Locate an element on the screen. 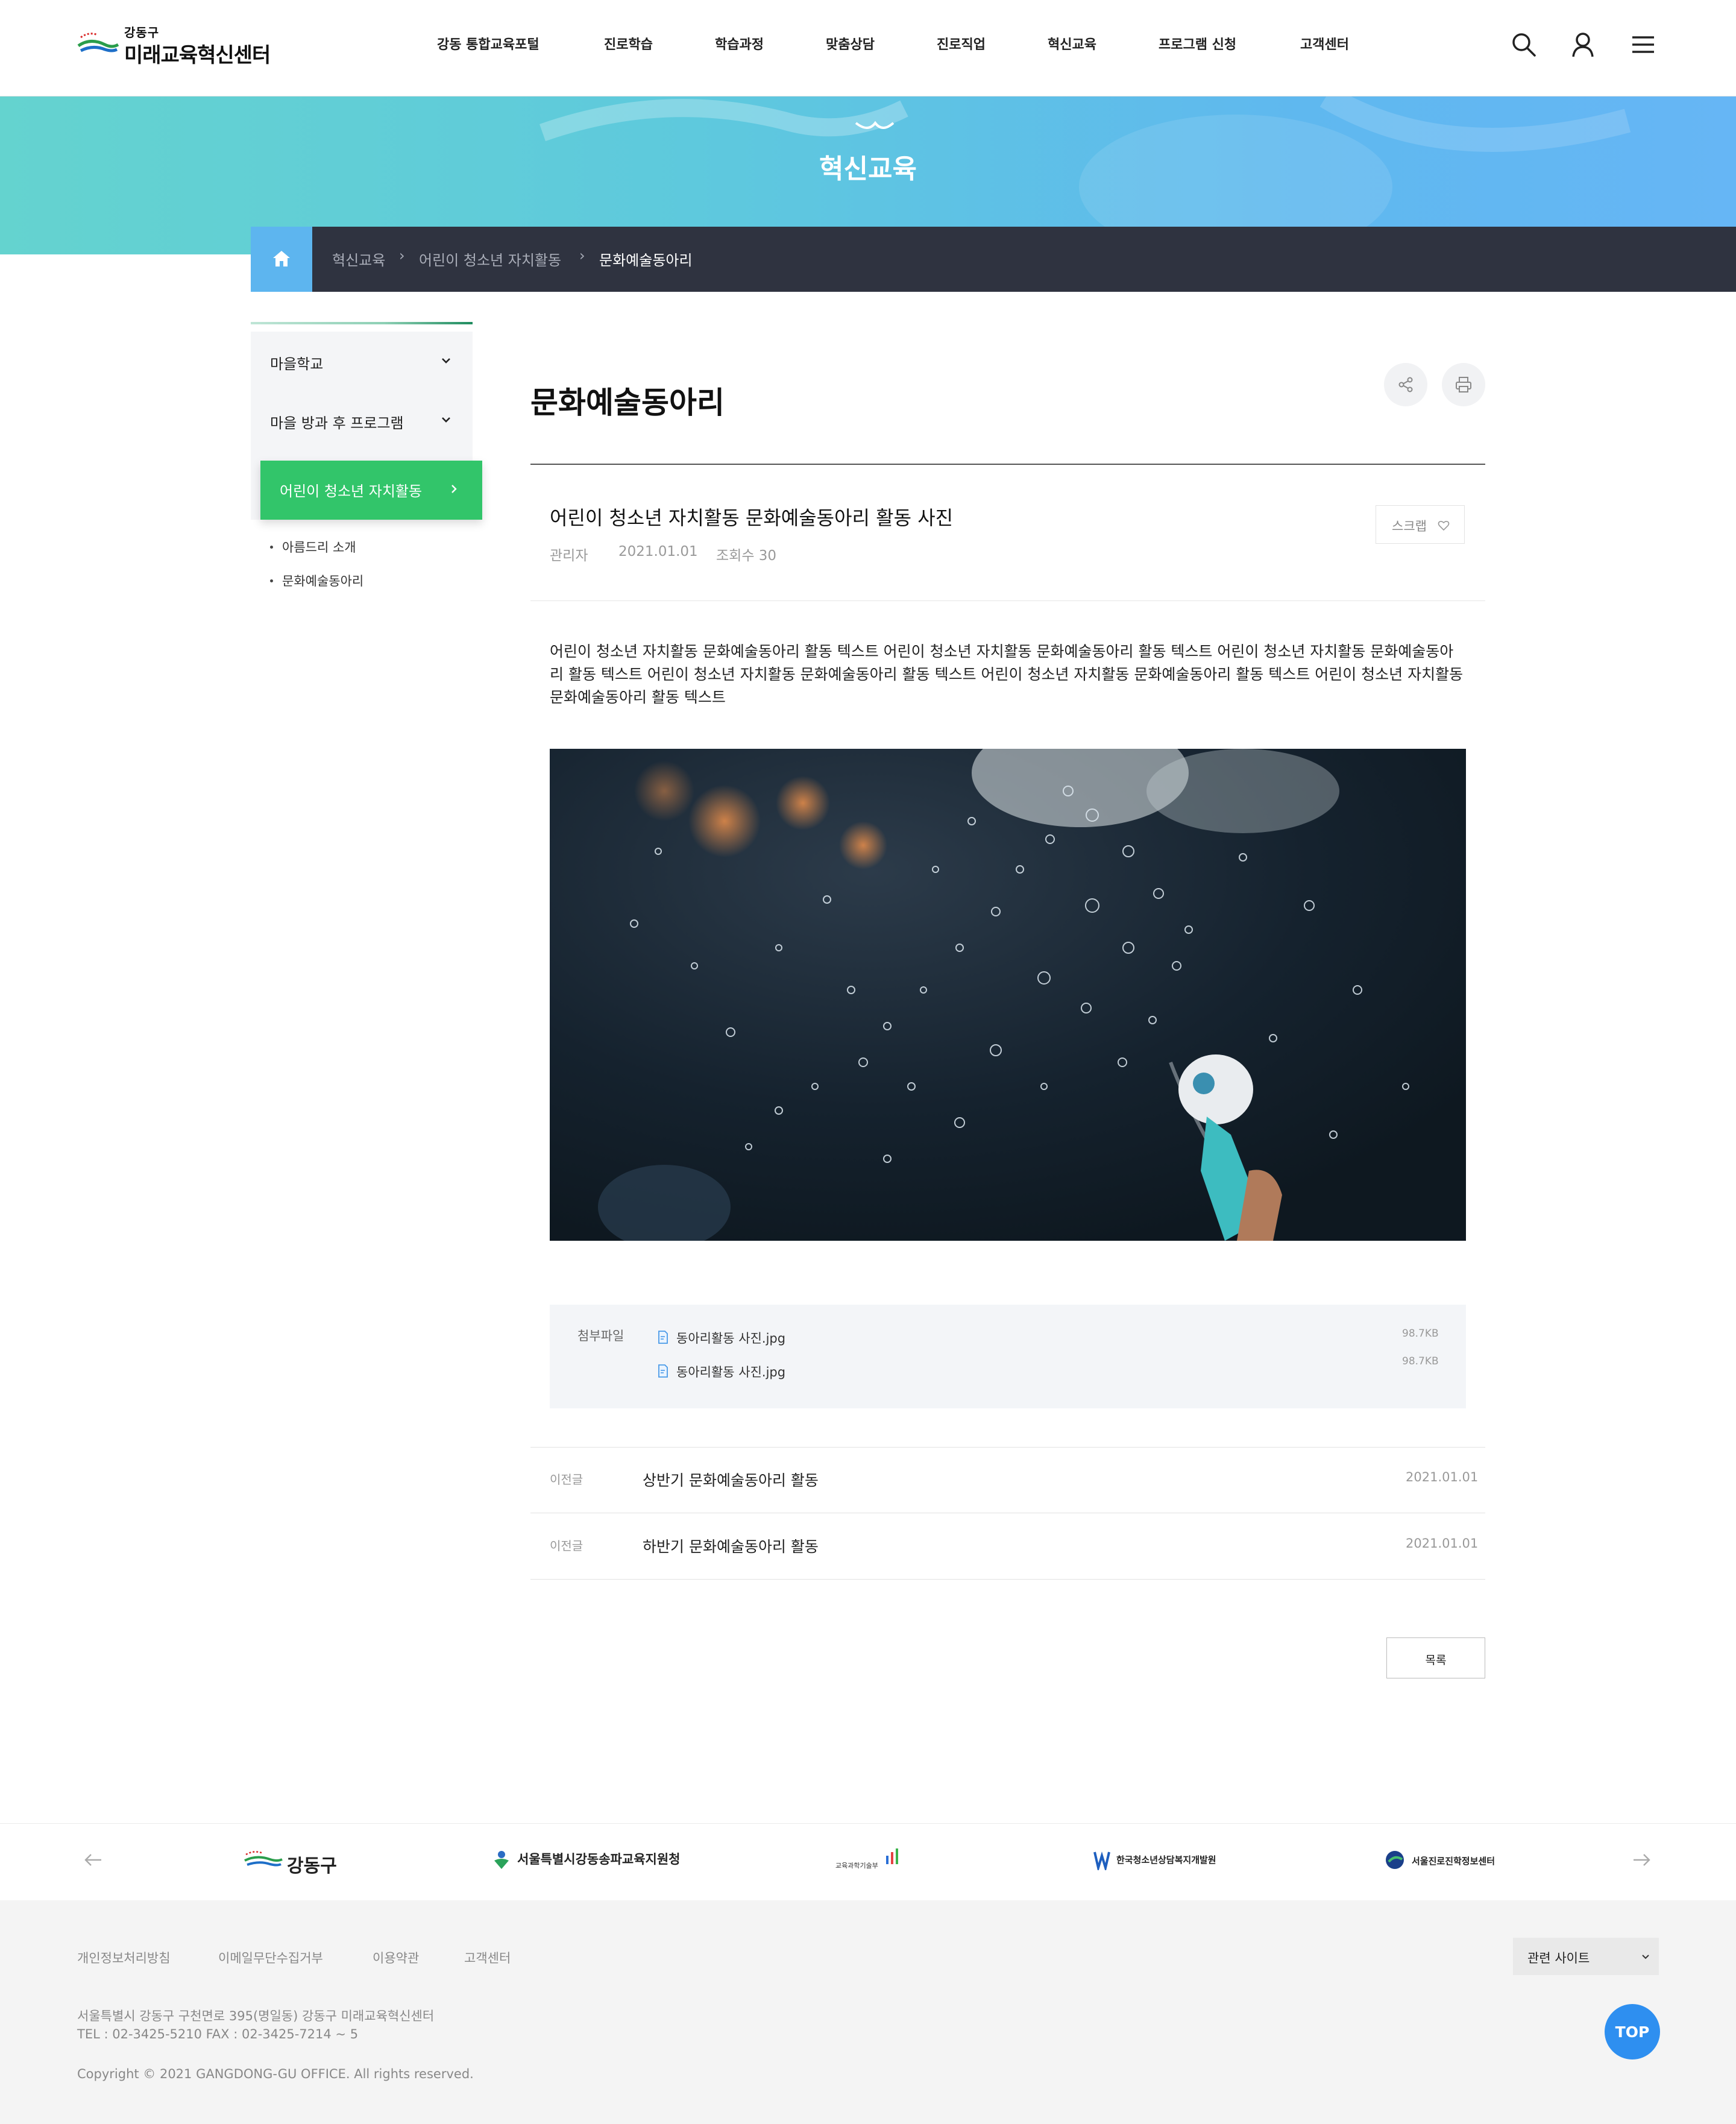  nav-counseling: 맞춤상담 is located at coordinates (850, 44).